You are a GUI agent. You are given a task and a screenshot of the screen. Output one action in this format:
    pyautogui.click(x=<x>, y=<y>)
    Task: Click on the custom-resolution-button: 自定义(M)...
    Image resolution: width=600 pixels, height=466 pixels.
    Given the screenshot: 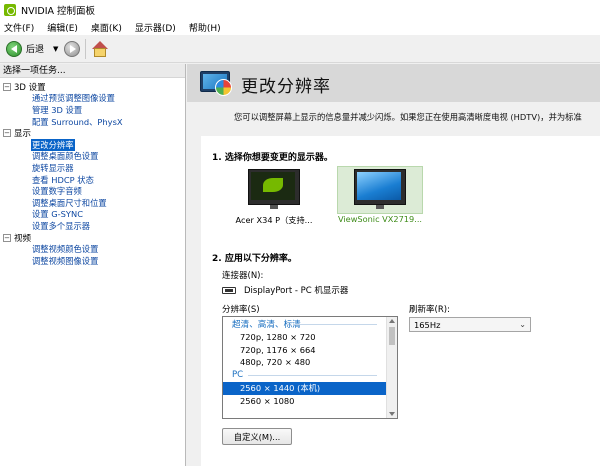 What is the action you would take?
    pyautogui.click(x=257, y=436)
    